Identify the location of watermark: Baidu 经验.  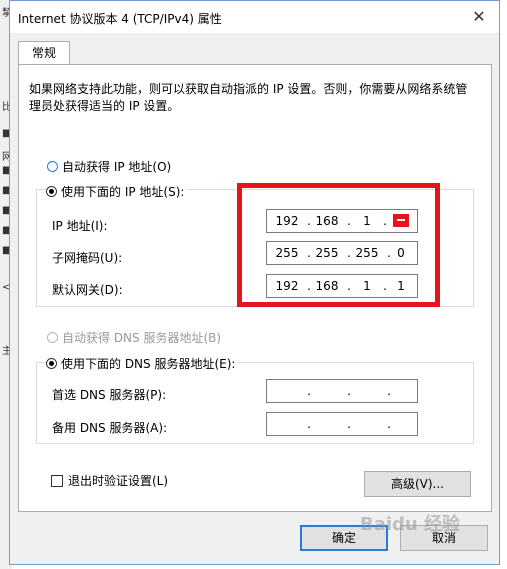
(410, 524).